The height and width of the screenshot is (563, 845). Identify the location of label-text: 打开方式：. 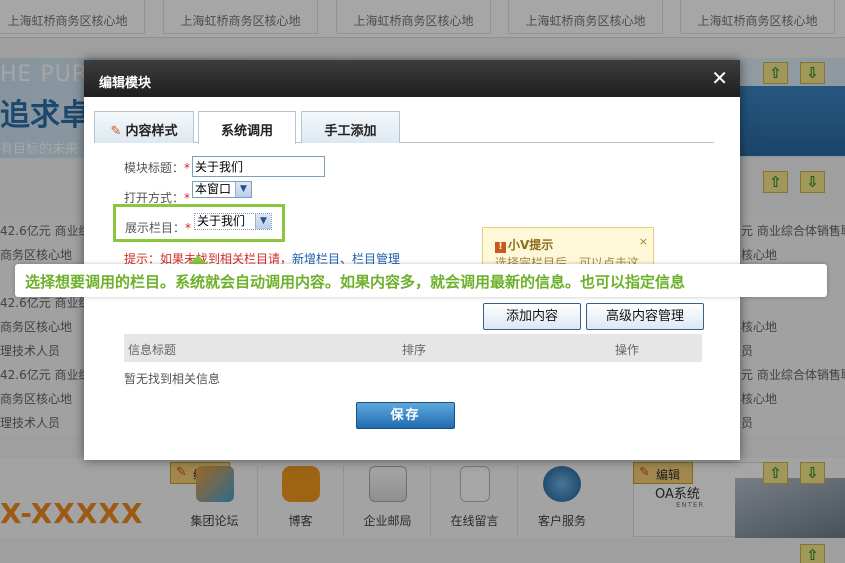
(154, 198).